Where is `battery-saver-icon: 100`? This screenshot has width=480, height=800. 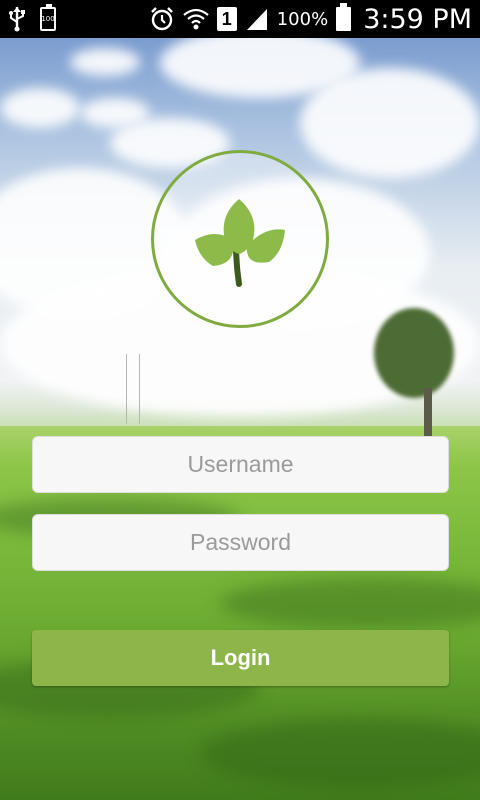
battery-saver-icon: 100 is located at coordinates (48, 17).